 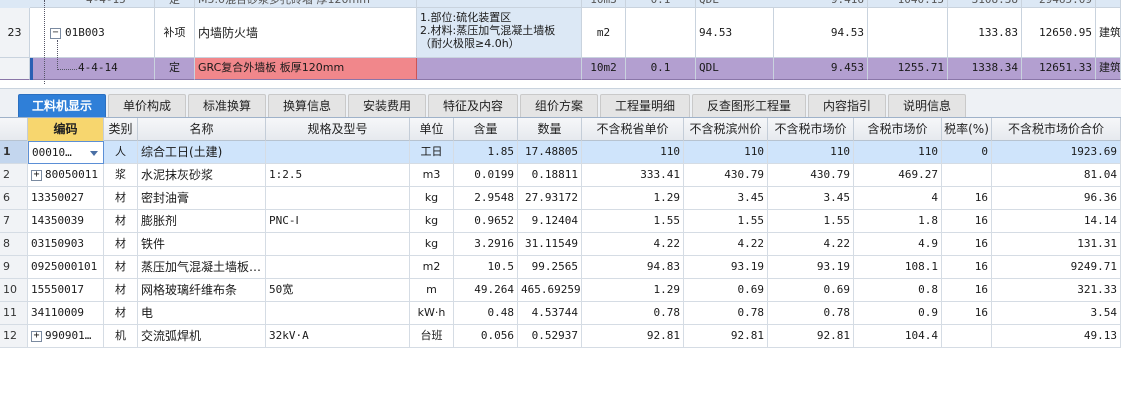 What do you see at coordinates (286, 174) in the screenshot?
I see `resource-spec-text: 1:2.5` at bounding box center [286, 174].